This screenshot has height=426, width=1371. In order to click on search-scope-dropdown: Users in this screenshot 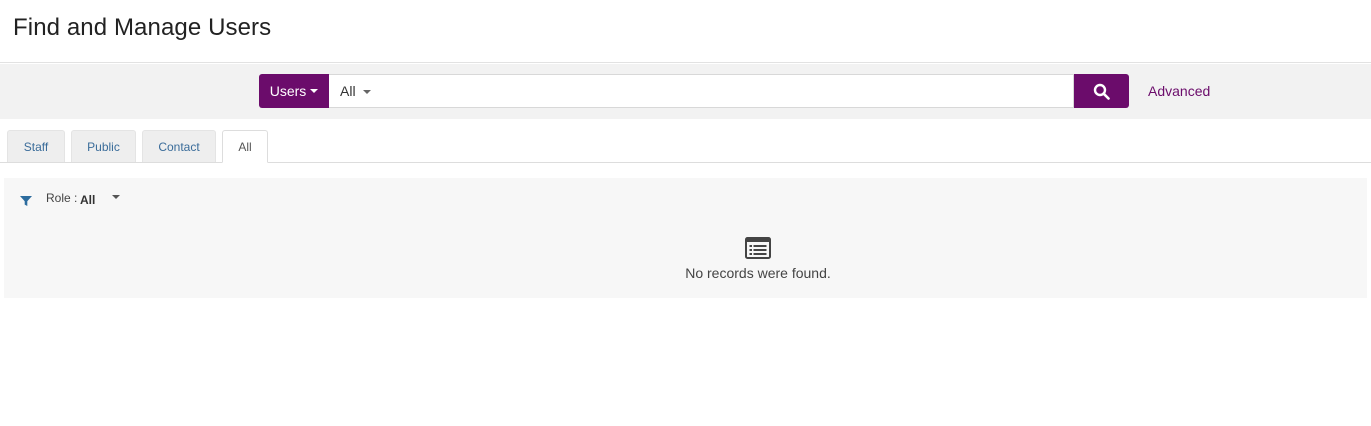, I will do `click(294, 91)`.